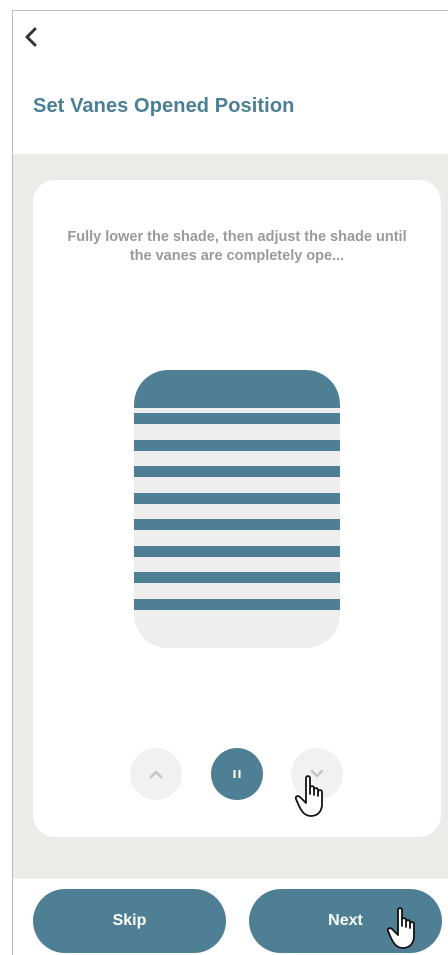  I want to click on chevron-up-icon, so click(156, 774).